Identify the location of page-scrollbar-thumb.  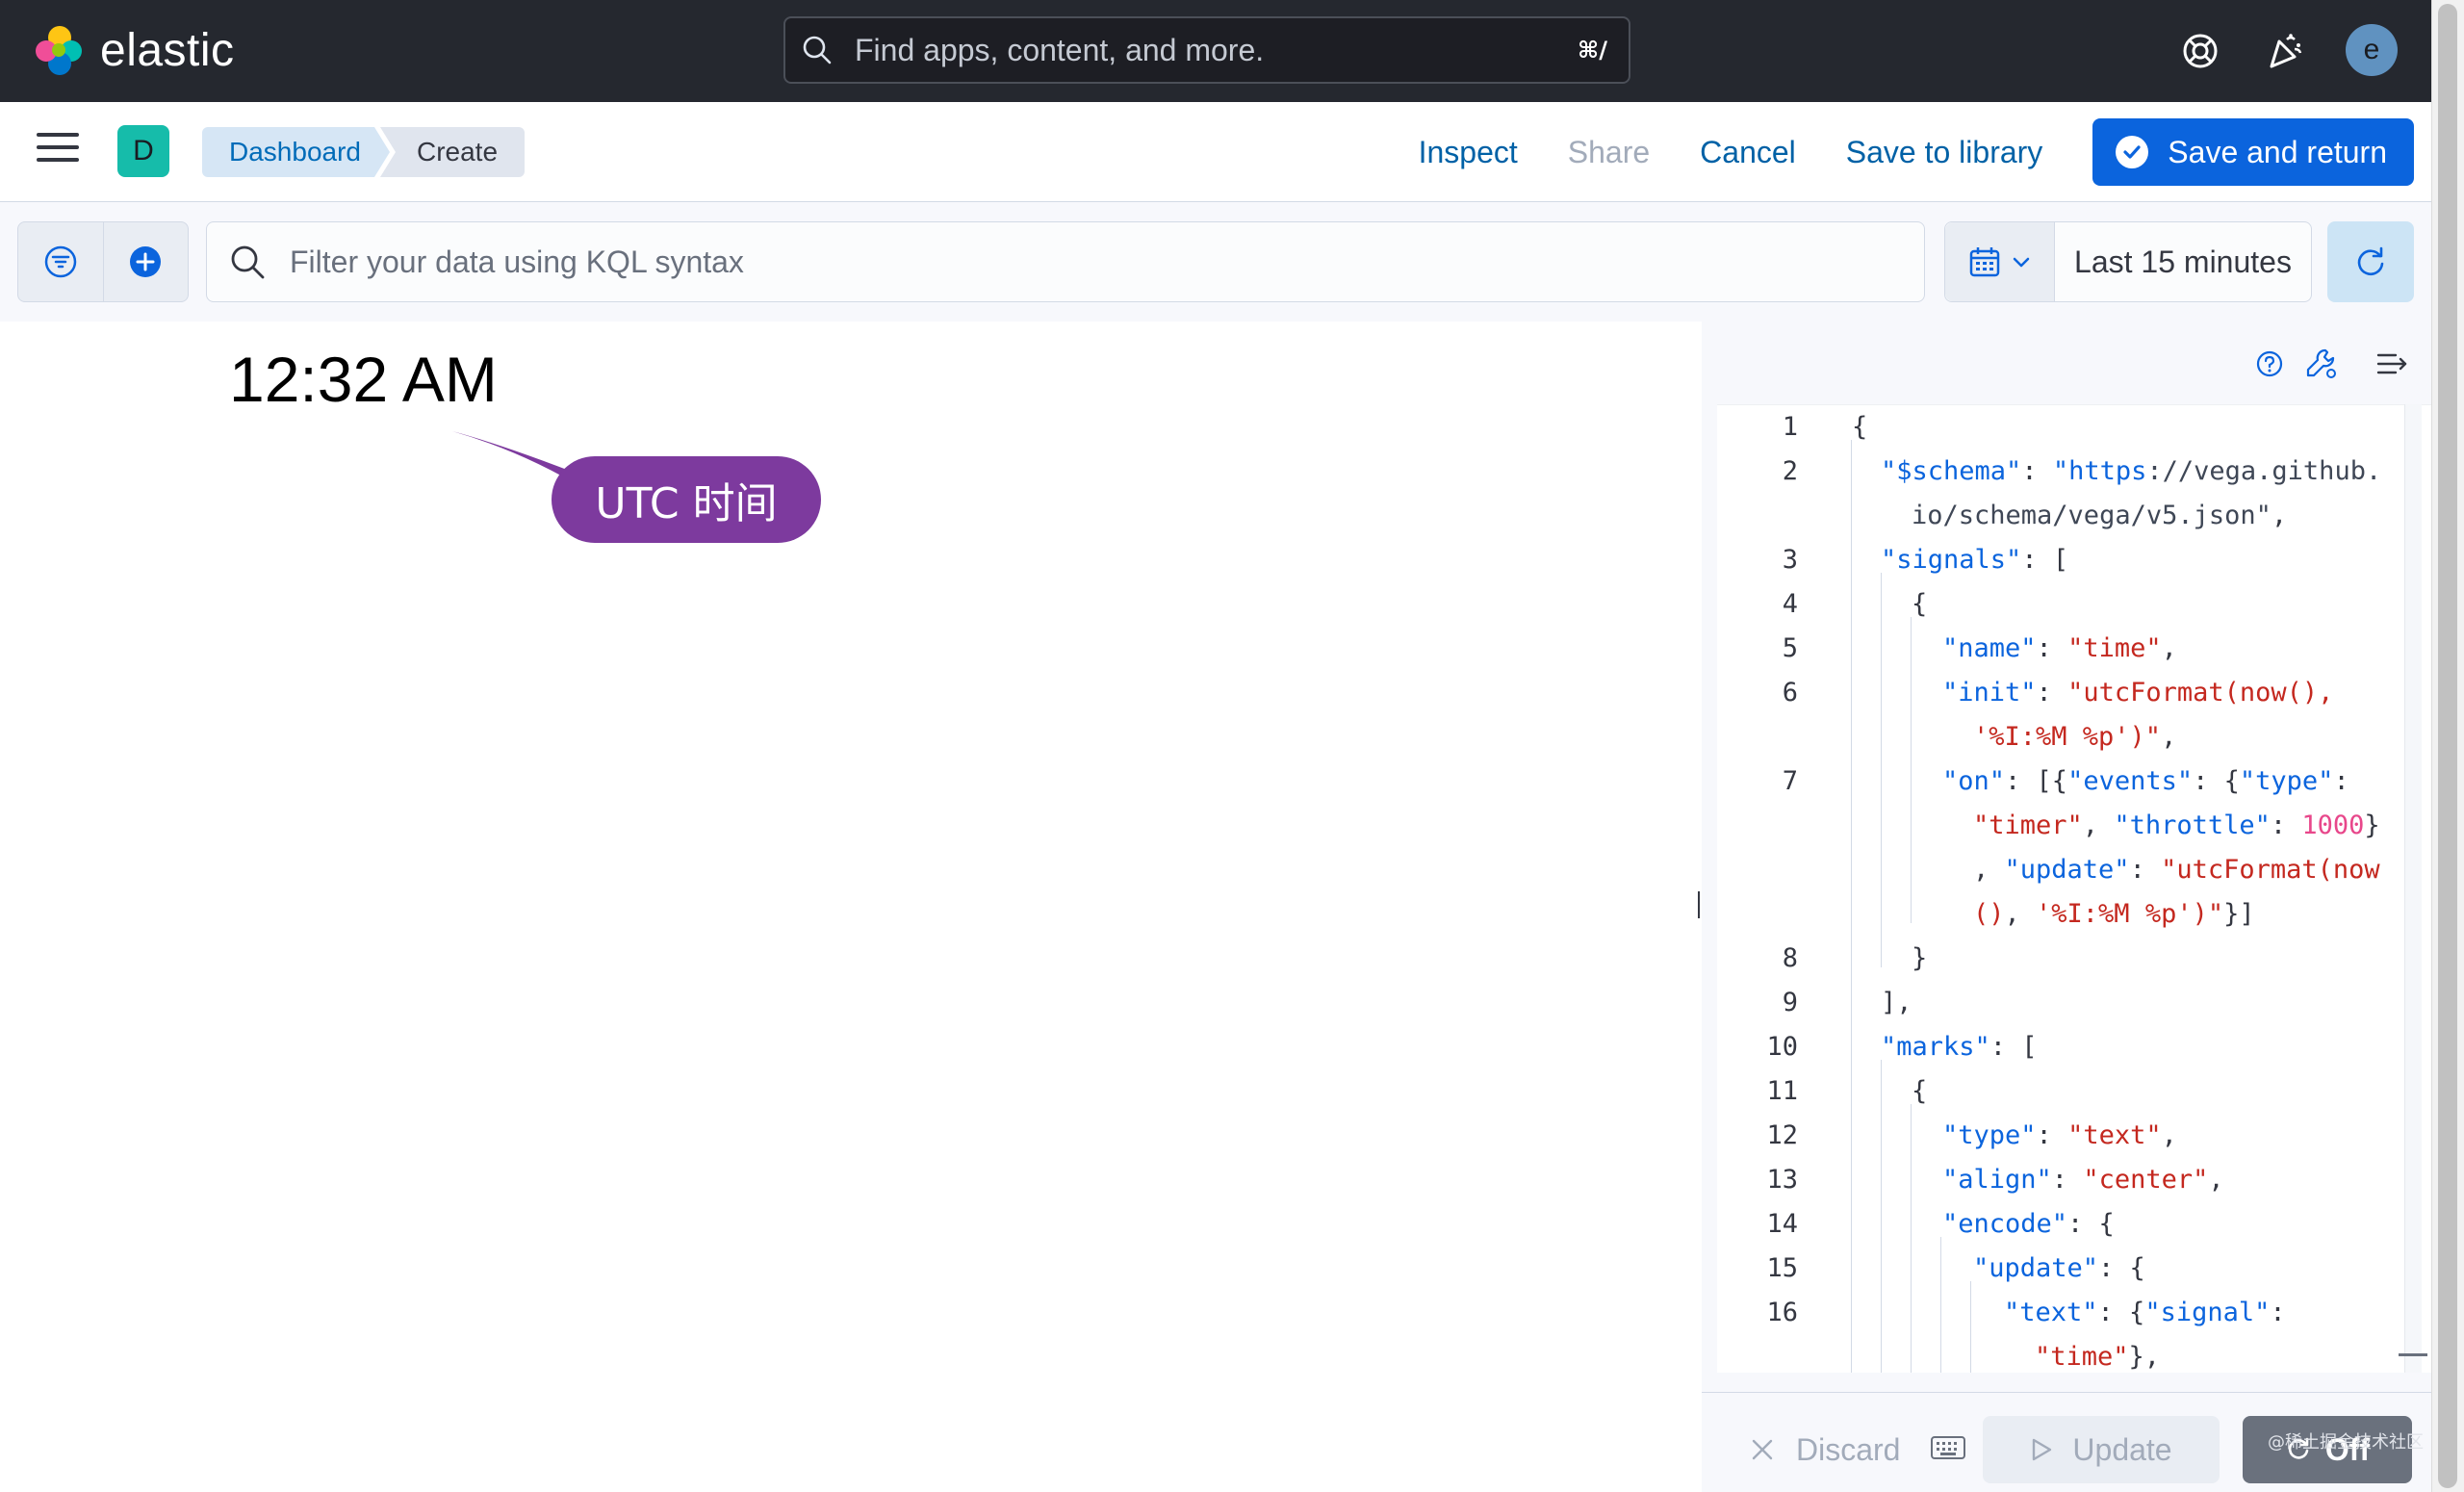
(2447, 746).